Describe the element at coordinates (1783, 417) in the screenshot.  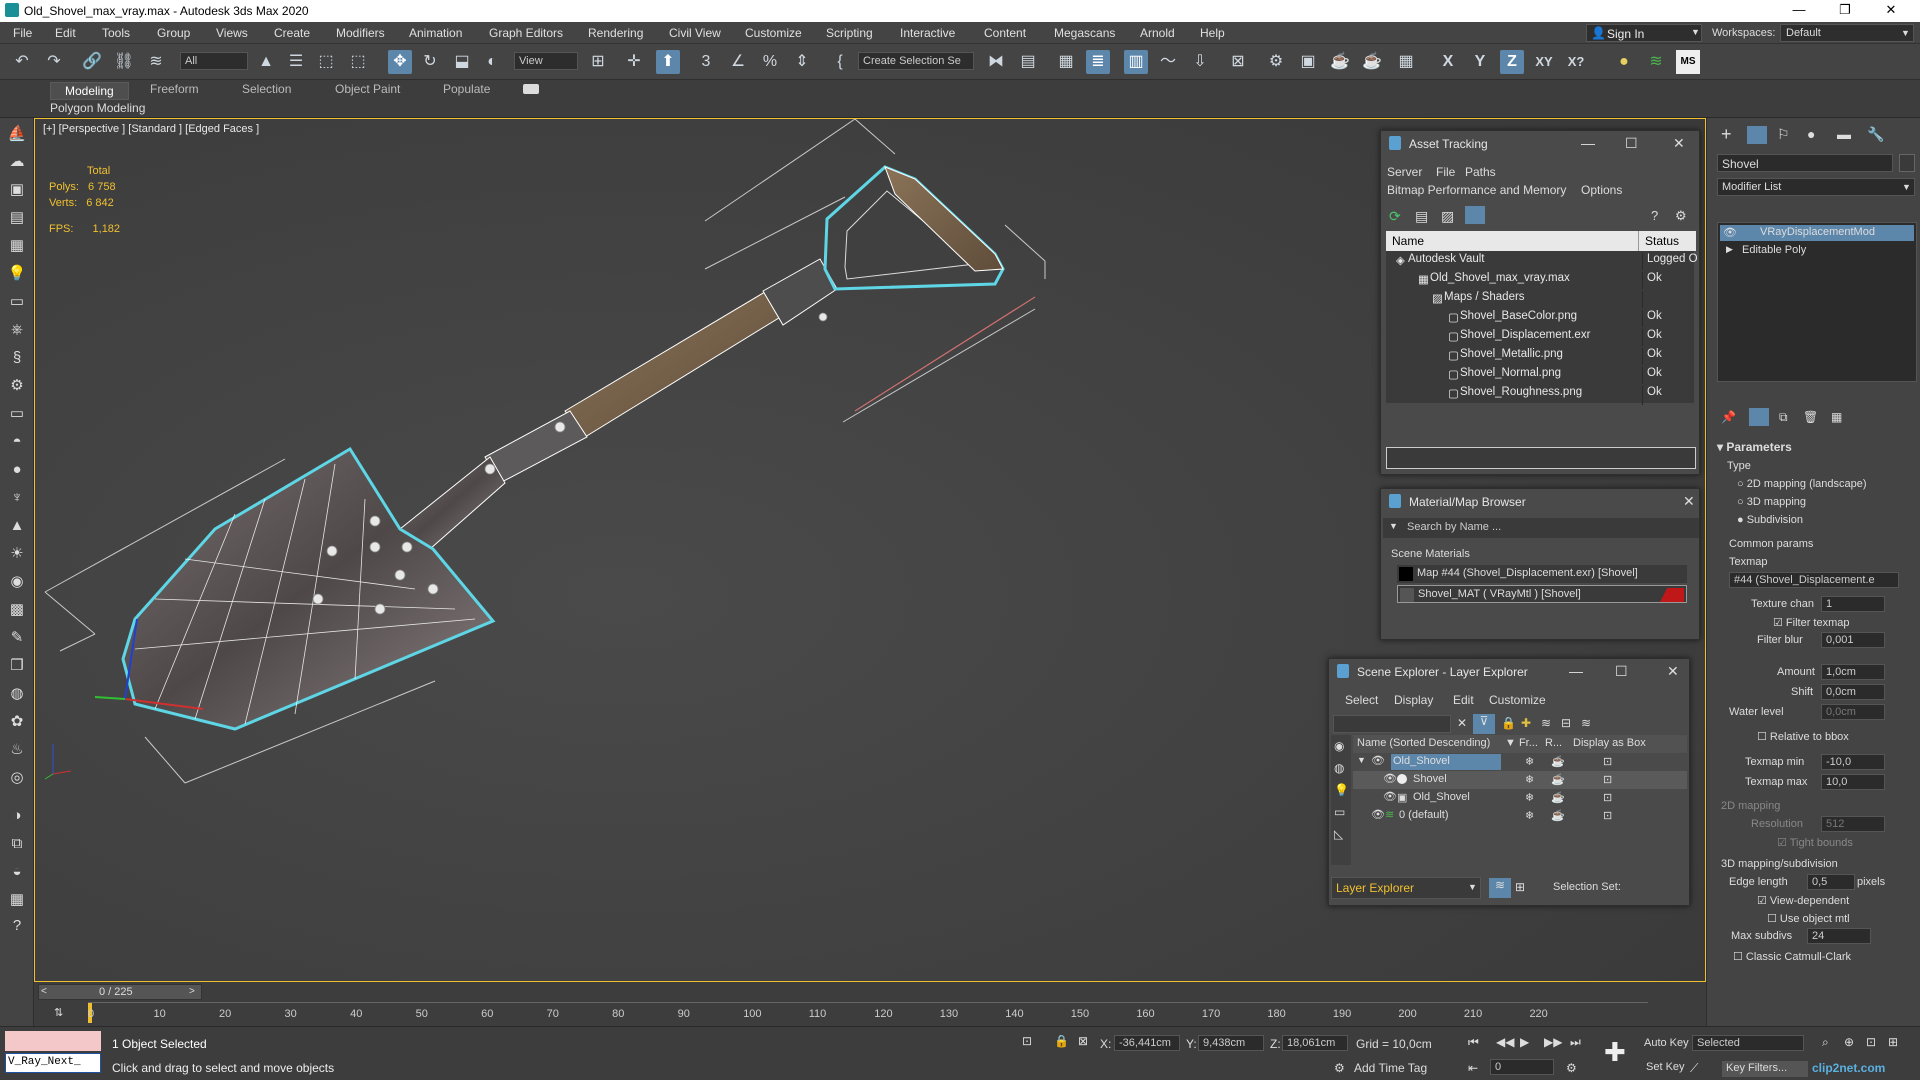
I see `make-unique-icon: ⧉` at that location.